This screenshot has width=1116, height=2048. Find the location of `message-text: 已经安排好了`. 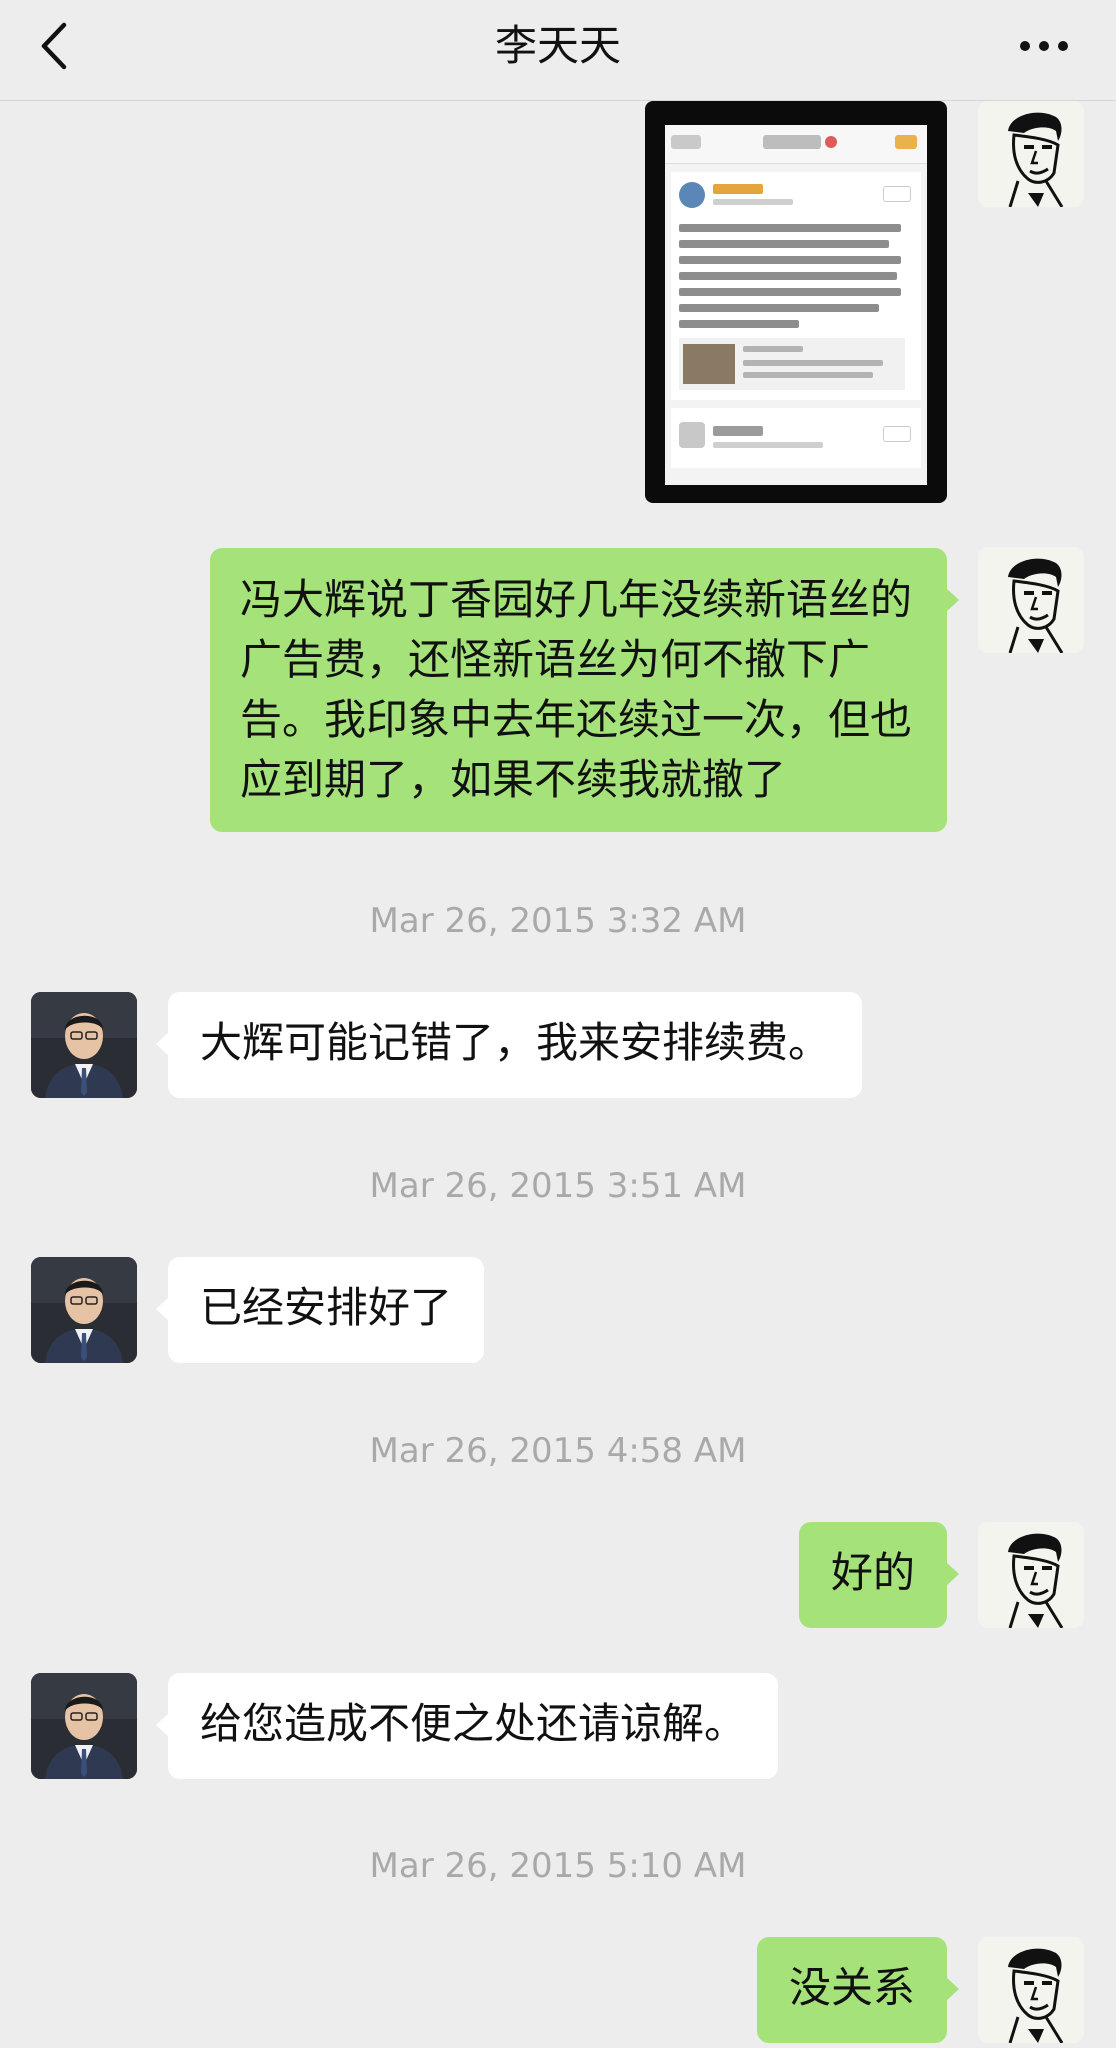

message-text: 已经安排好了 is located at coordinates (326, 1307).